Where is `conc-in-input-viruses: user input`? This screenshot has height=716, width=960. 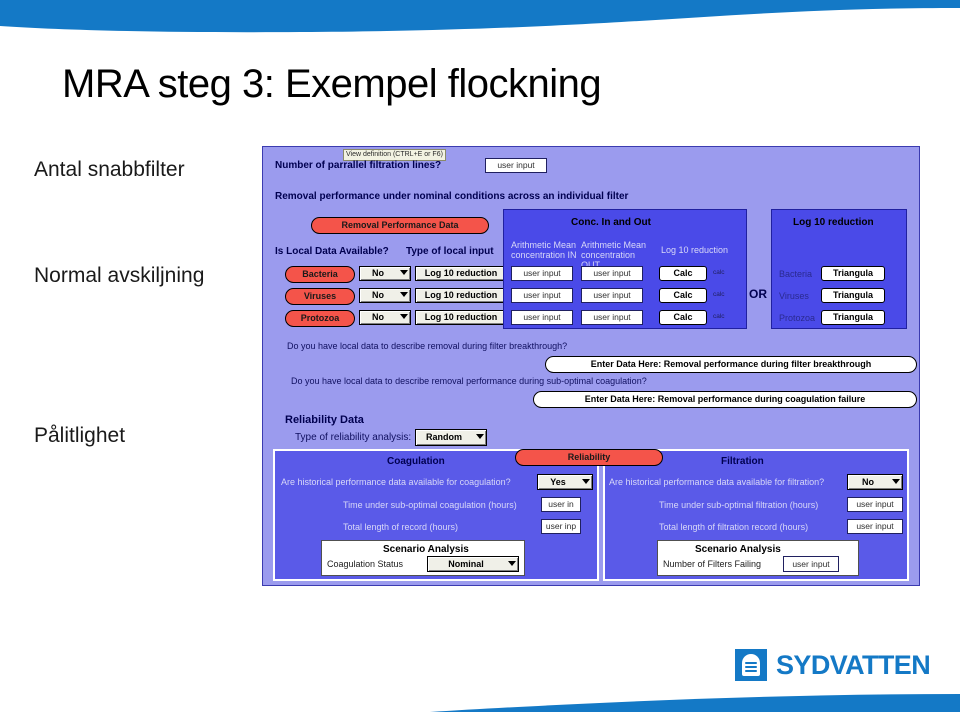
conc-in-input-viruses: user input is located at coordinates (542, 295).